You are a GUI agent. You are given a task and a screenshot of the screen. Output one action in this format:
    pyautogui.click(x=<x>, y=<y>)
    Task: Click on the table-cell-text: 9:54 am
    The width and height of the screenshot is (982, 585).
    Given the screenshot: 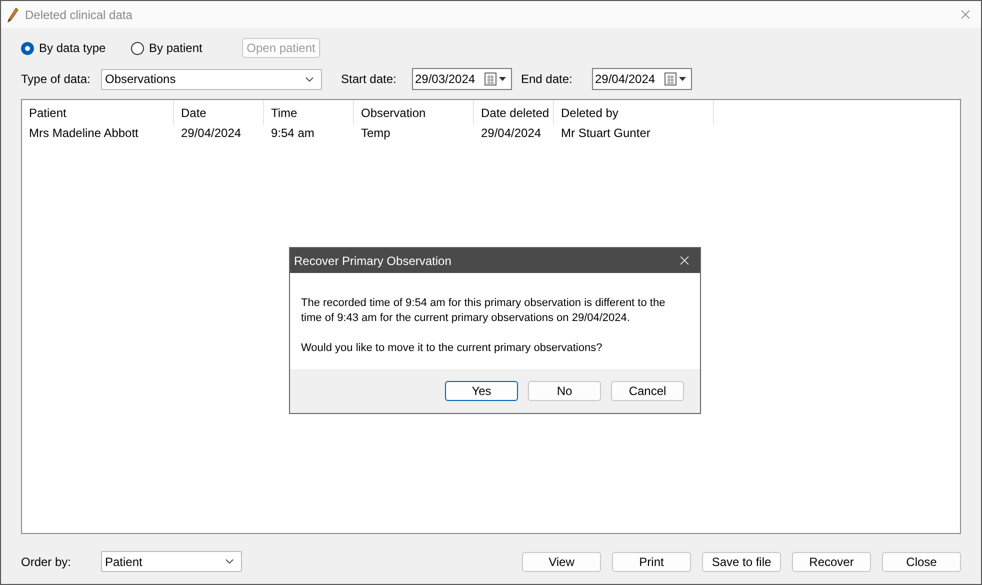 What is the action you would take?
    pyautogui.click(x=293, y=133)
    